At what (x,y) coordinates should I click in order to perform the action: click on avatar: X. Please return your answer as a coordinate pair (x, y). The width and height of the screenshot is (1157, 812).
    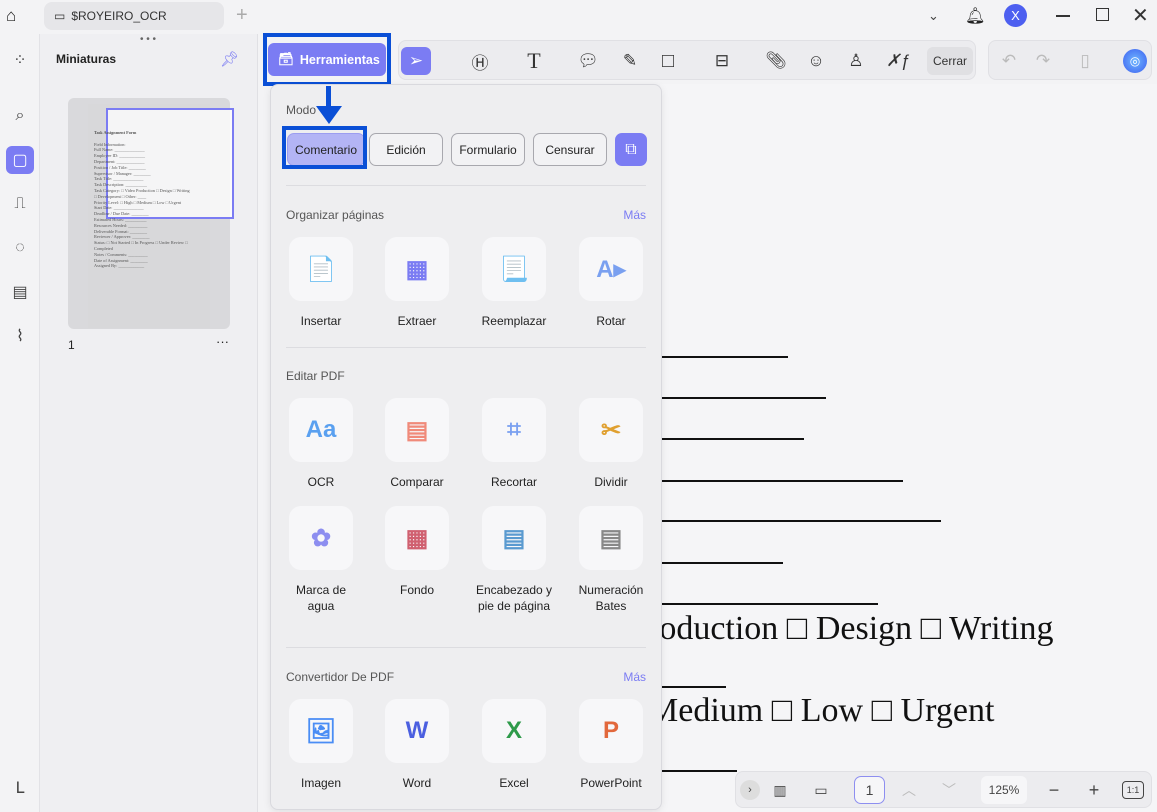
    Looking at the image, I should click on (1015, 15).